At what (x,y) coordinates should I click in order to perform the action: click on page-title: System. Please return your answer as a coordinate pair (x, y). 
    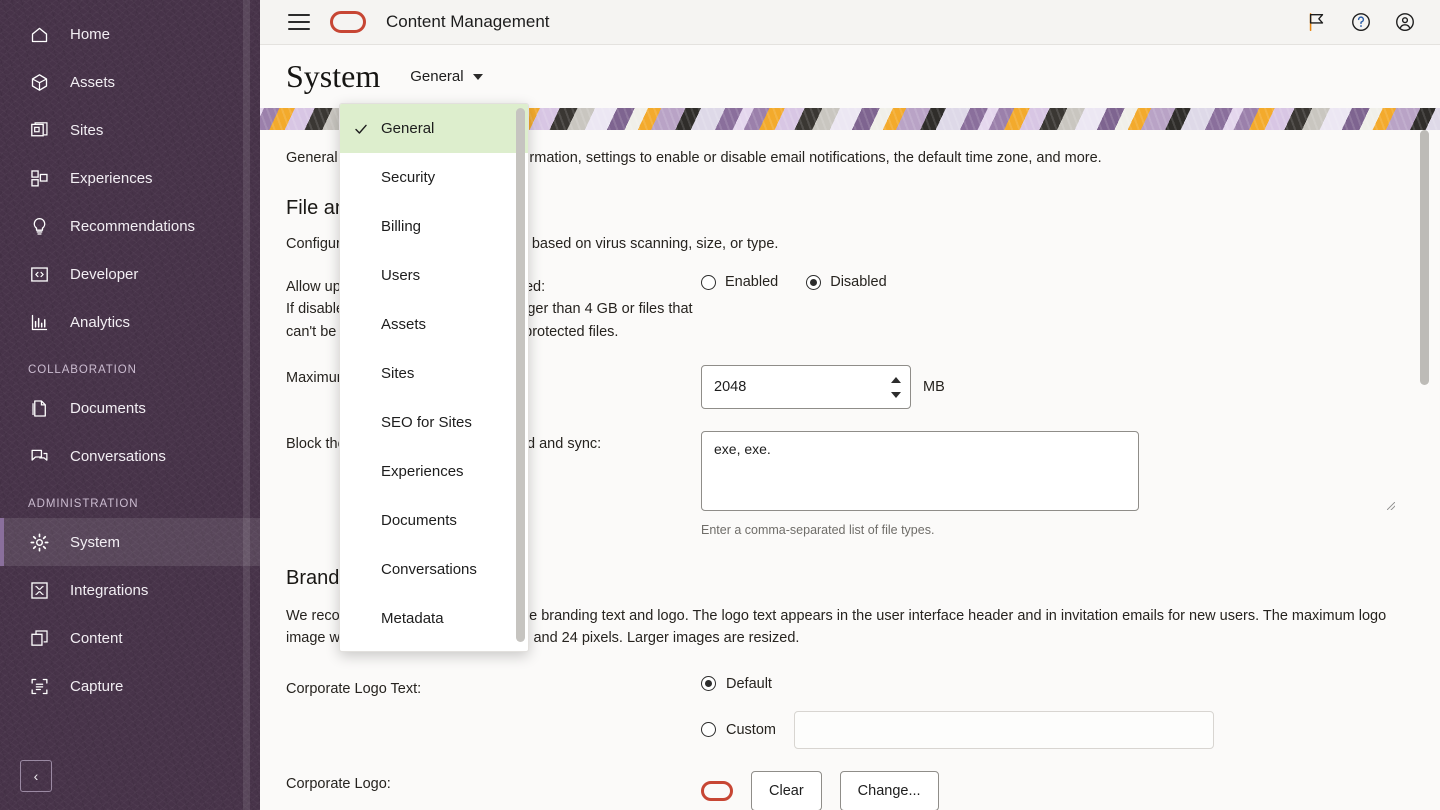
    Looking at the image, I should click on (333, 76).